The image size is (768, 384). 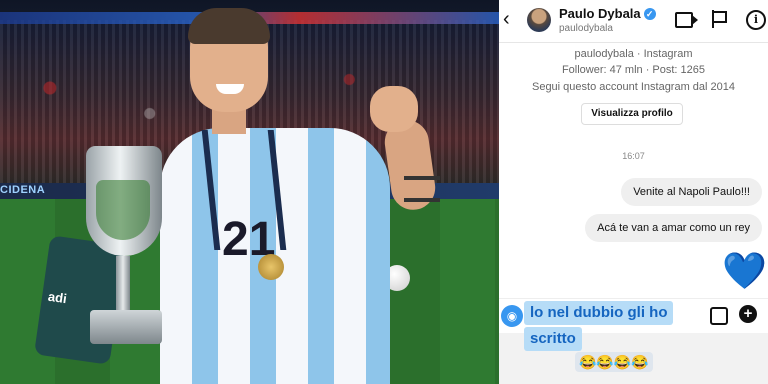 I want to click on info-icon: i, so click(x=756, y=20).